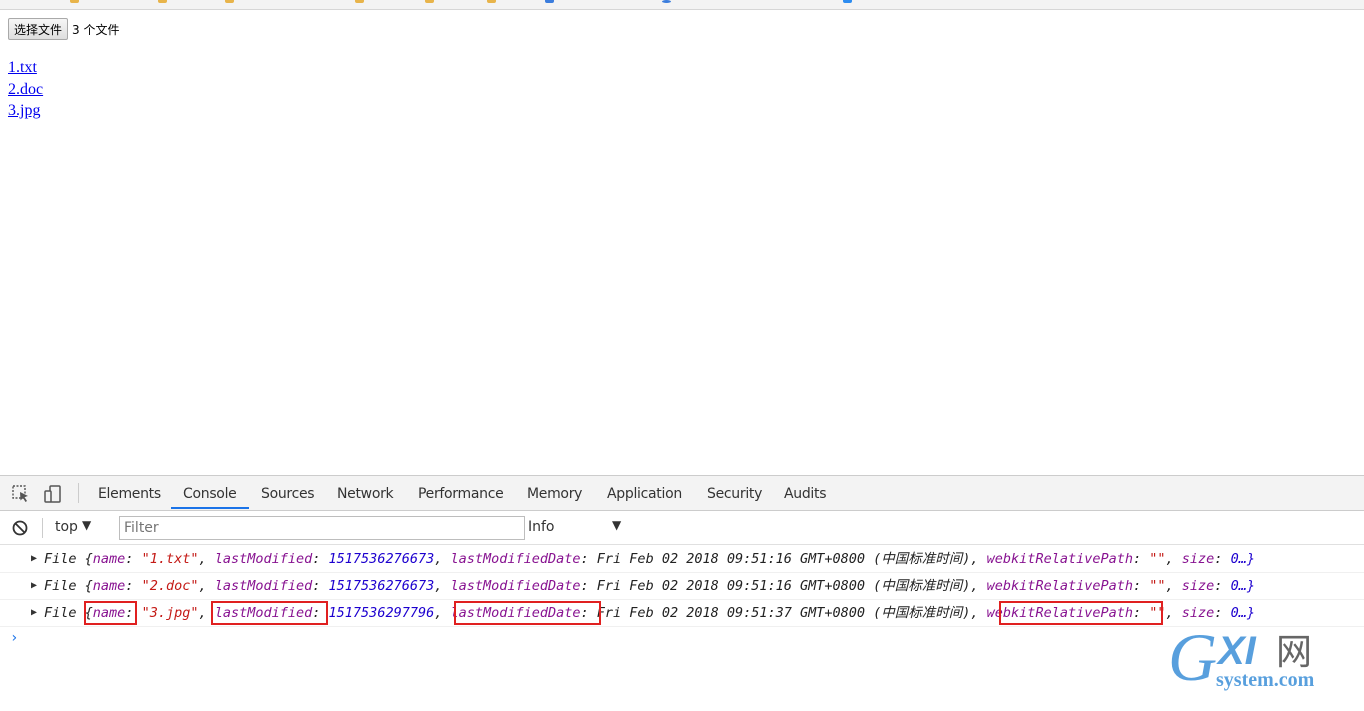 The image size is (1364, 711). What do you see at coordinates (21, 494) in the screenshot?
I see `inspect-element-icon` at bounding box center [21, 494].